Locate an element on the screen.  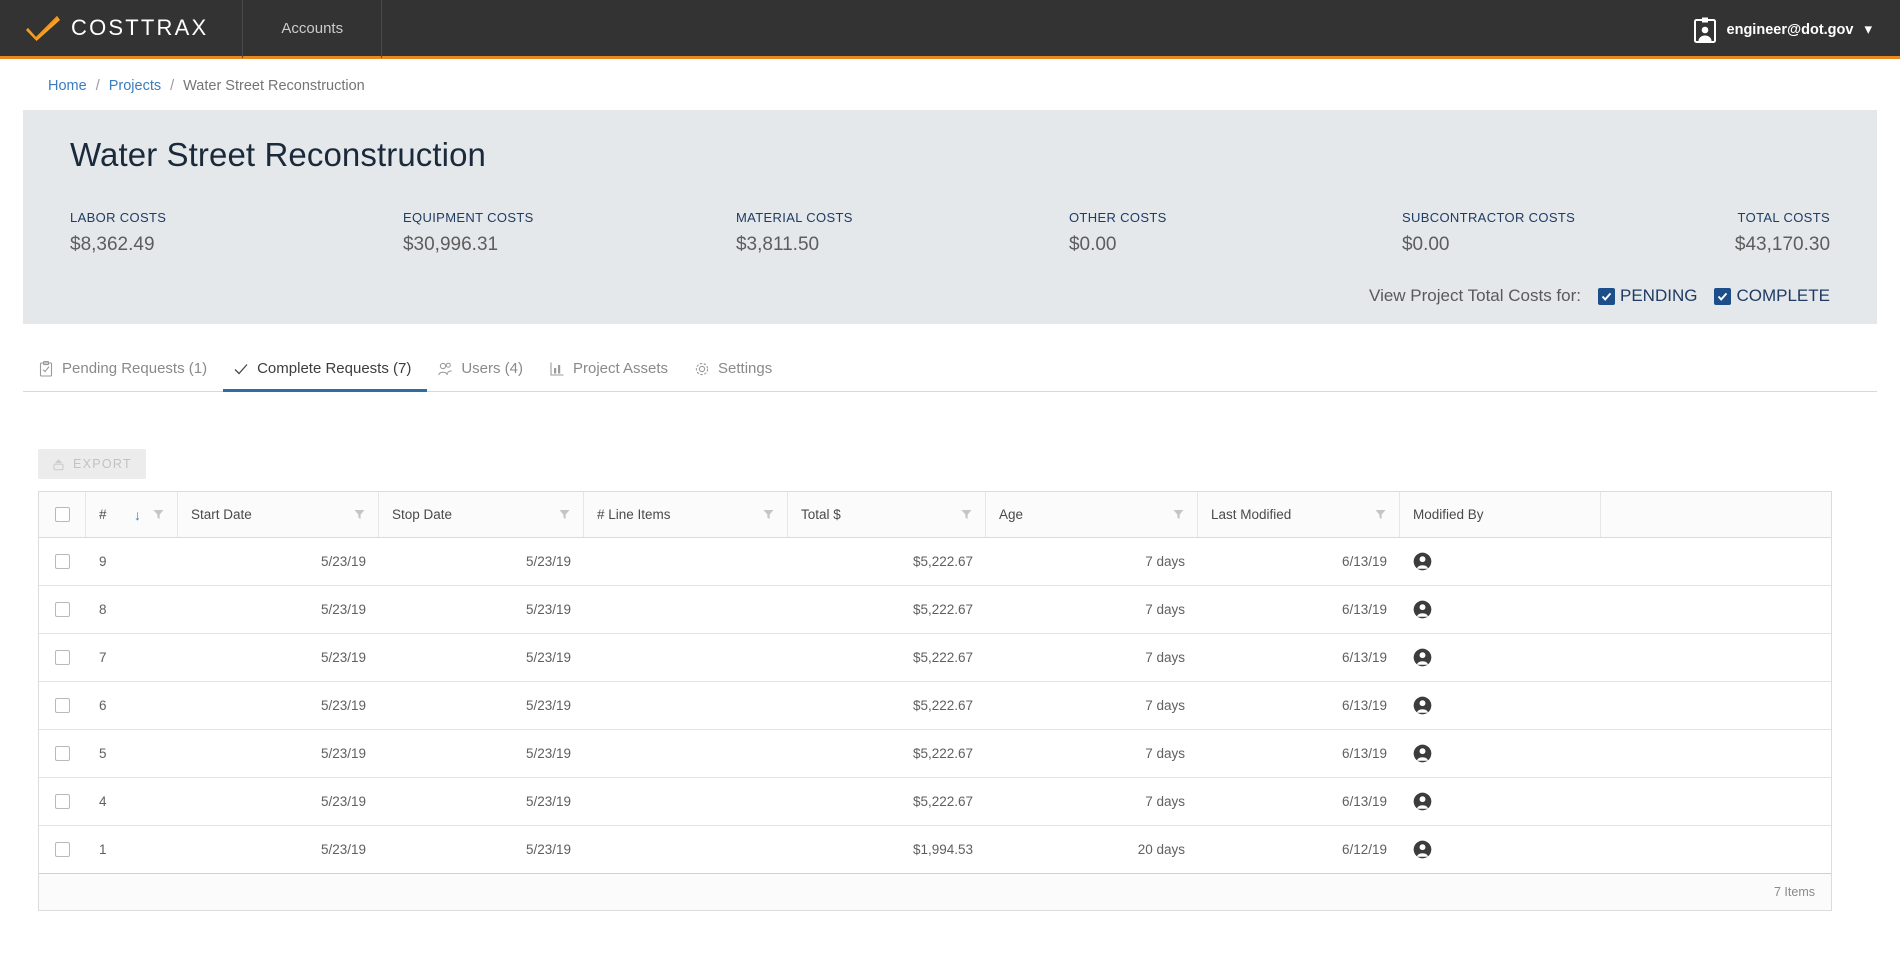
clipboard-check-icon is located at coordinates (46, 368).